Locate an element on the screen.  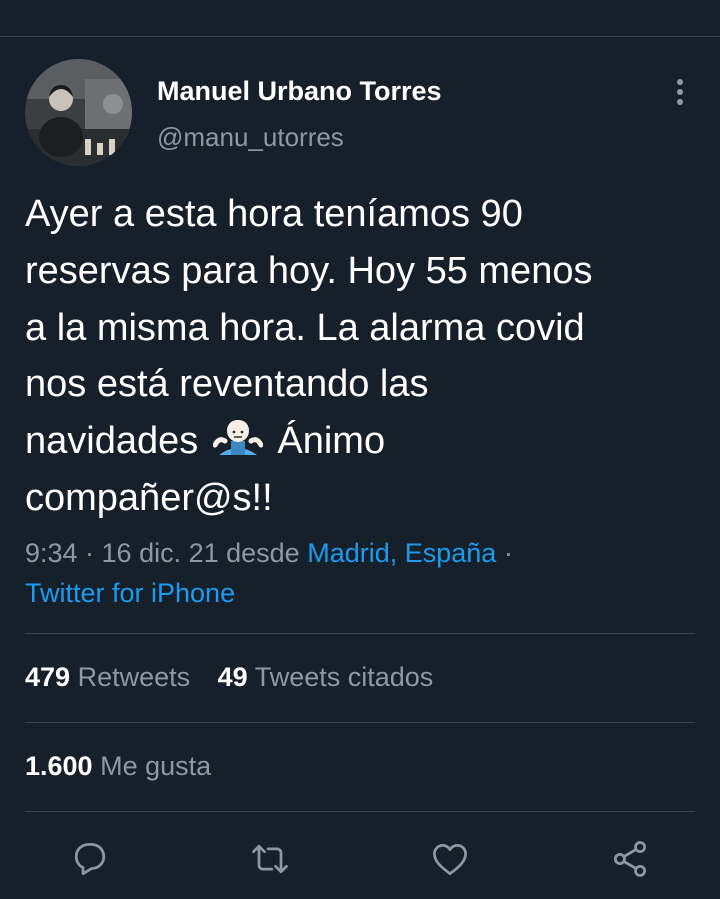
likes-stat: 1.600 Me gusta is located at coordinates (118, 766).